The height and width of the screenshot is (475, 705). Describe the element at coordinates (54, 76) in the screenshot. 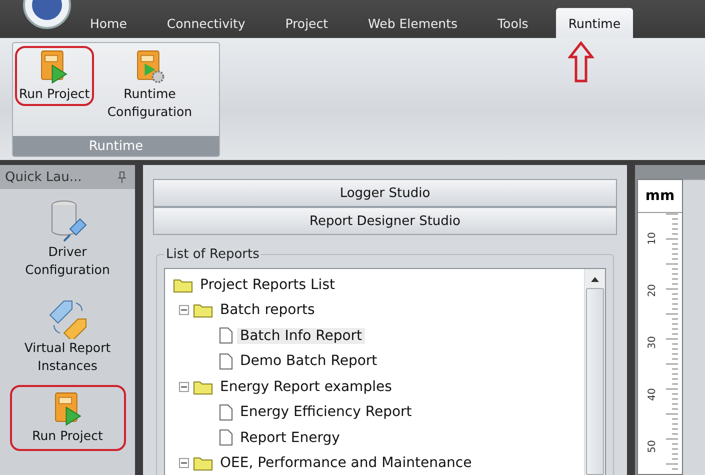

I see `ribbon-button: Run Project` at that location.